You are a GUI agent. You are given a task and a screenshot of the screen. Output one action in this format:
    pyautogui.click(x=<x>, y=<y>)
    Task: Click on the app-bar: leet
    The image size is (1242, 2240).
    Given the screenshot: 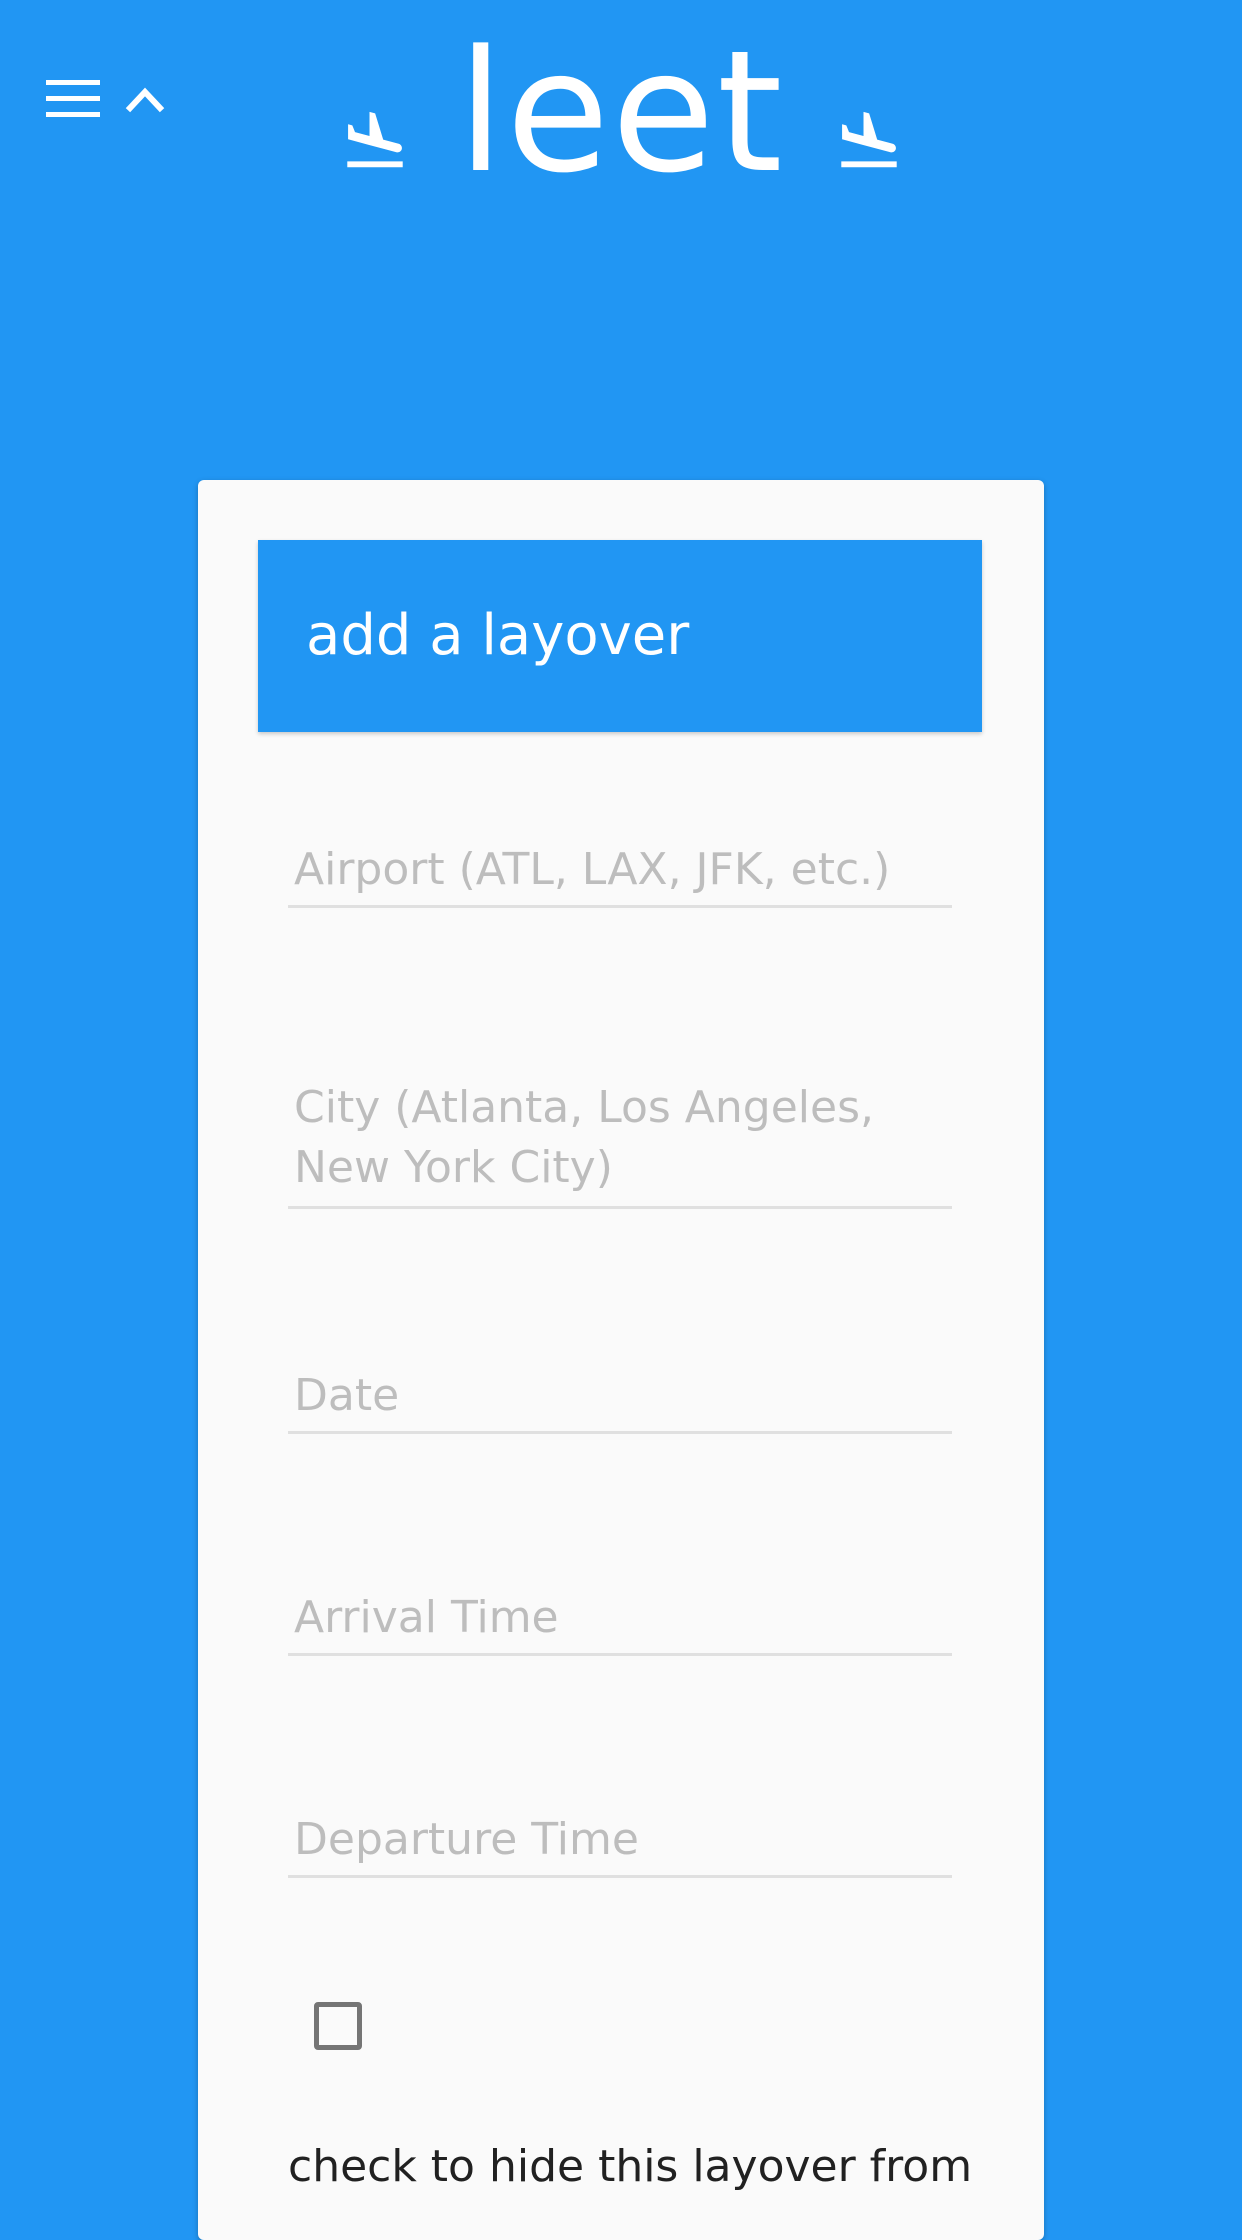 What is the action you would take?
    pyautogui.click(x=621, y=120)
    